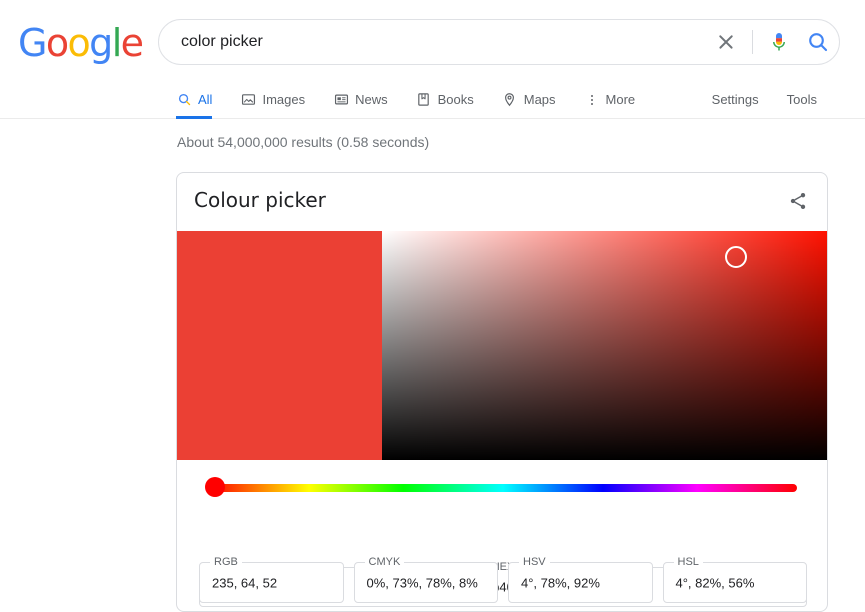 This screenshot has height=612, width=865. What do you see at coordinates (736, 257) in the screenshot?
I see `gradient-cursor-handle` at bounding box center [736, 257].